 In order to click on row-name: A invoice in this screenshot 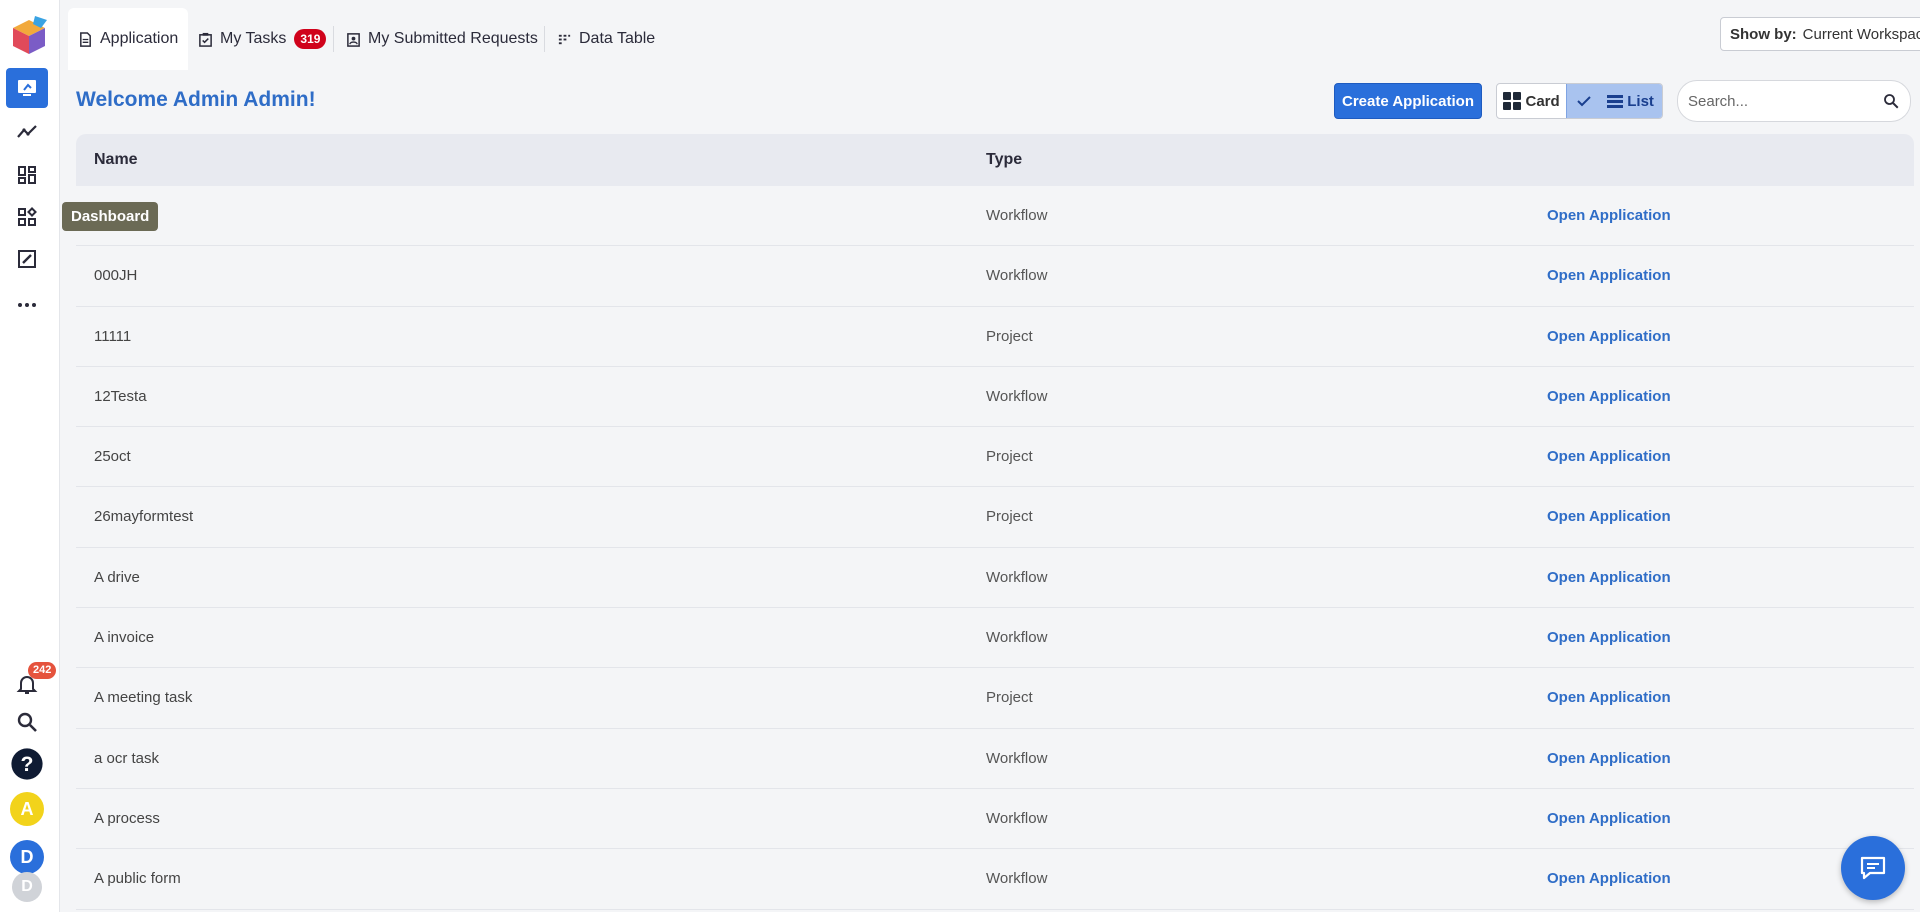, I will do `click(124, 638)`.